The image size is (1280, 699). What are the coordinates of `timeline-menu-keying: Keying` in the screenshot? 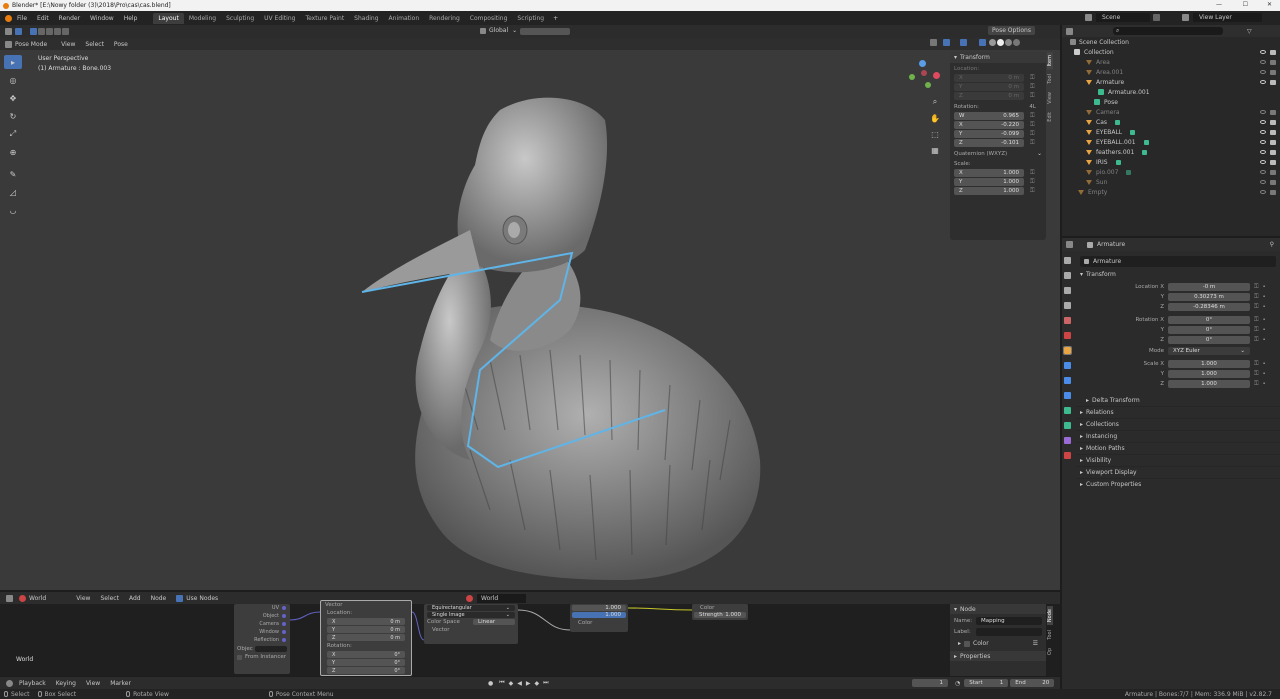 It's located at (66, 683).